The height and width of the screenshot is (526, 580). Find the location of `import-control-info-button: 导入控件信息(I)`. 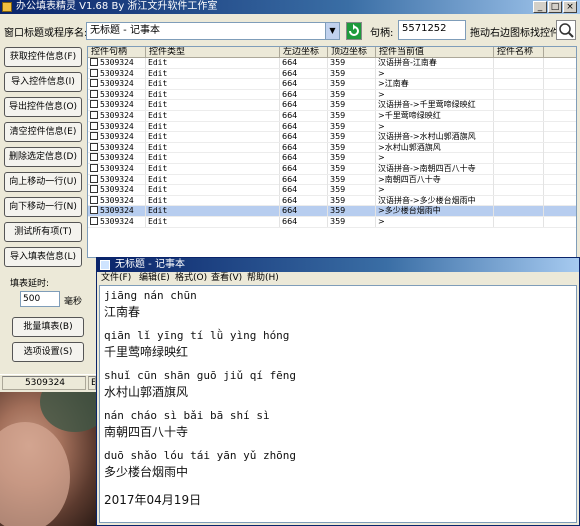

import-control-info-button: 导入控件信息(I) is located at coordinates (43, 82).